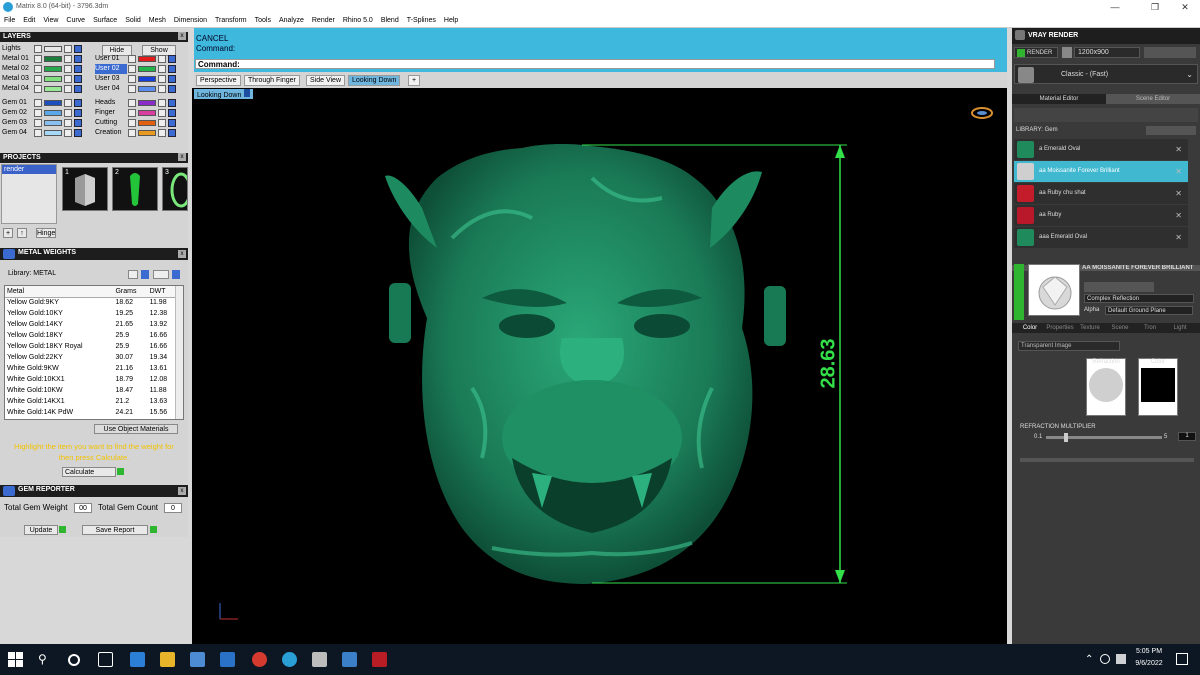  What do you see at coordinates (41, 530) in the screenshot?
I see `update-button: Update` at bounding box center [41, 530].